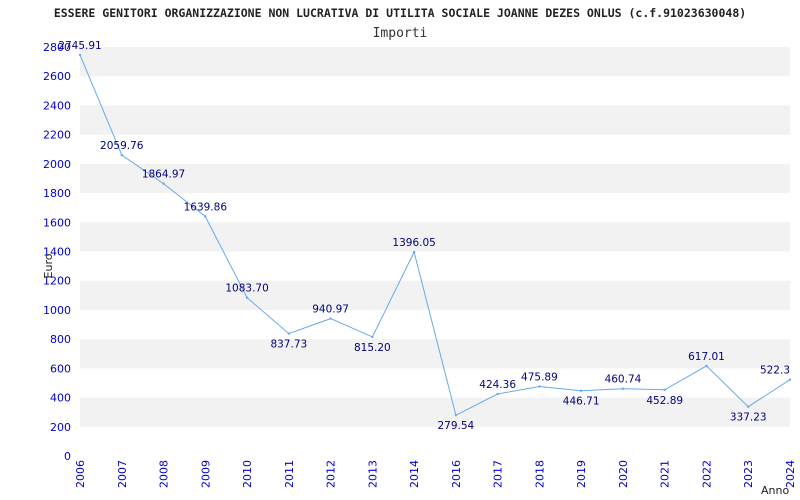  I want to click on data-label: 617.01, so click(706, 357).